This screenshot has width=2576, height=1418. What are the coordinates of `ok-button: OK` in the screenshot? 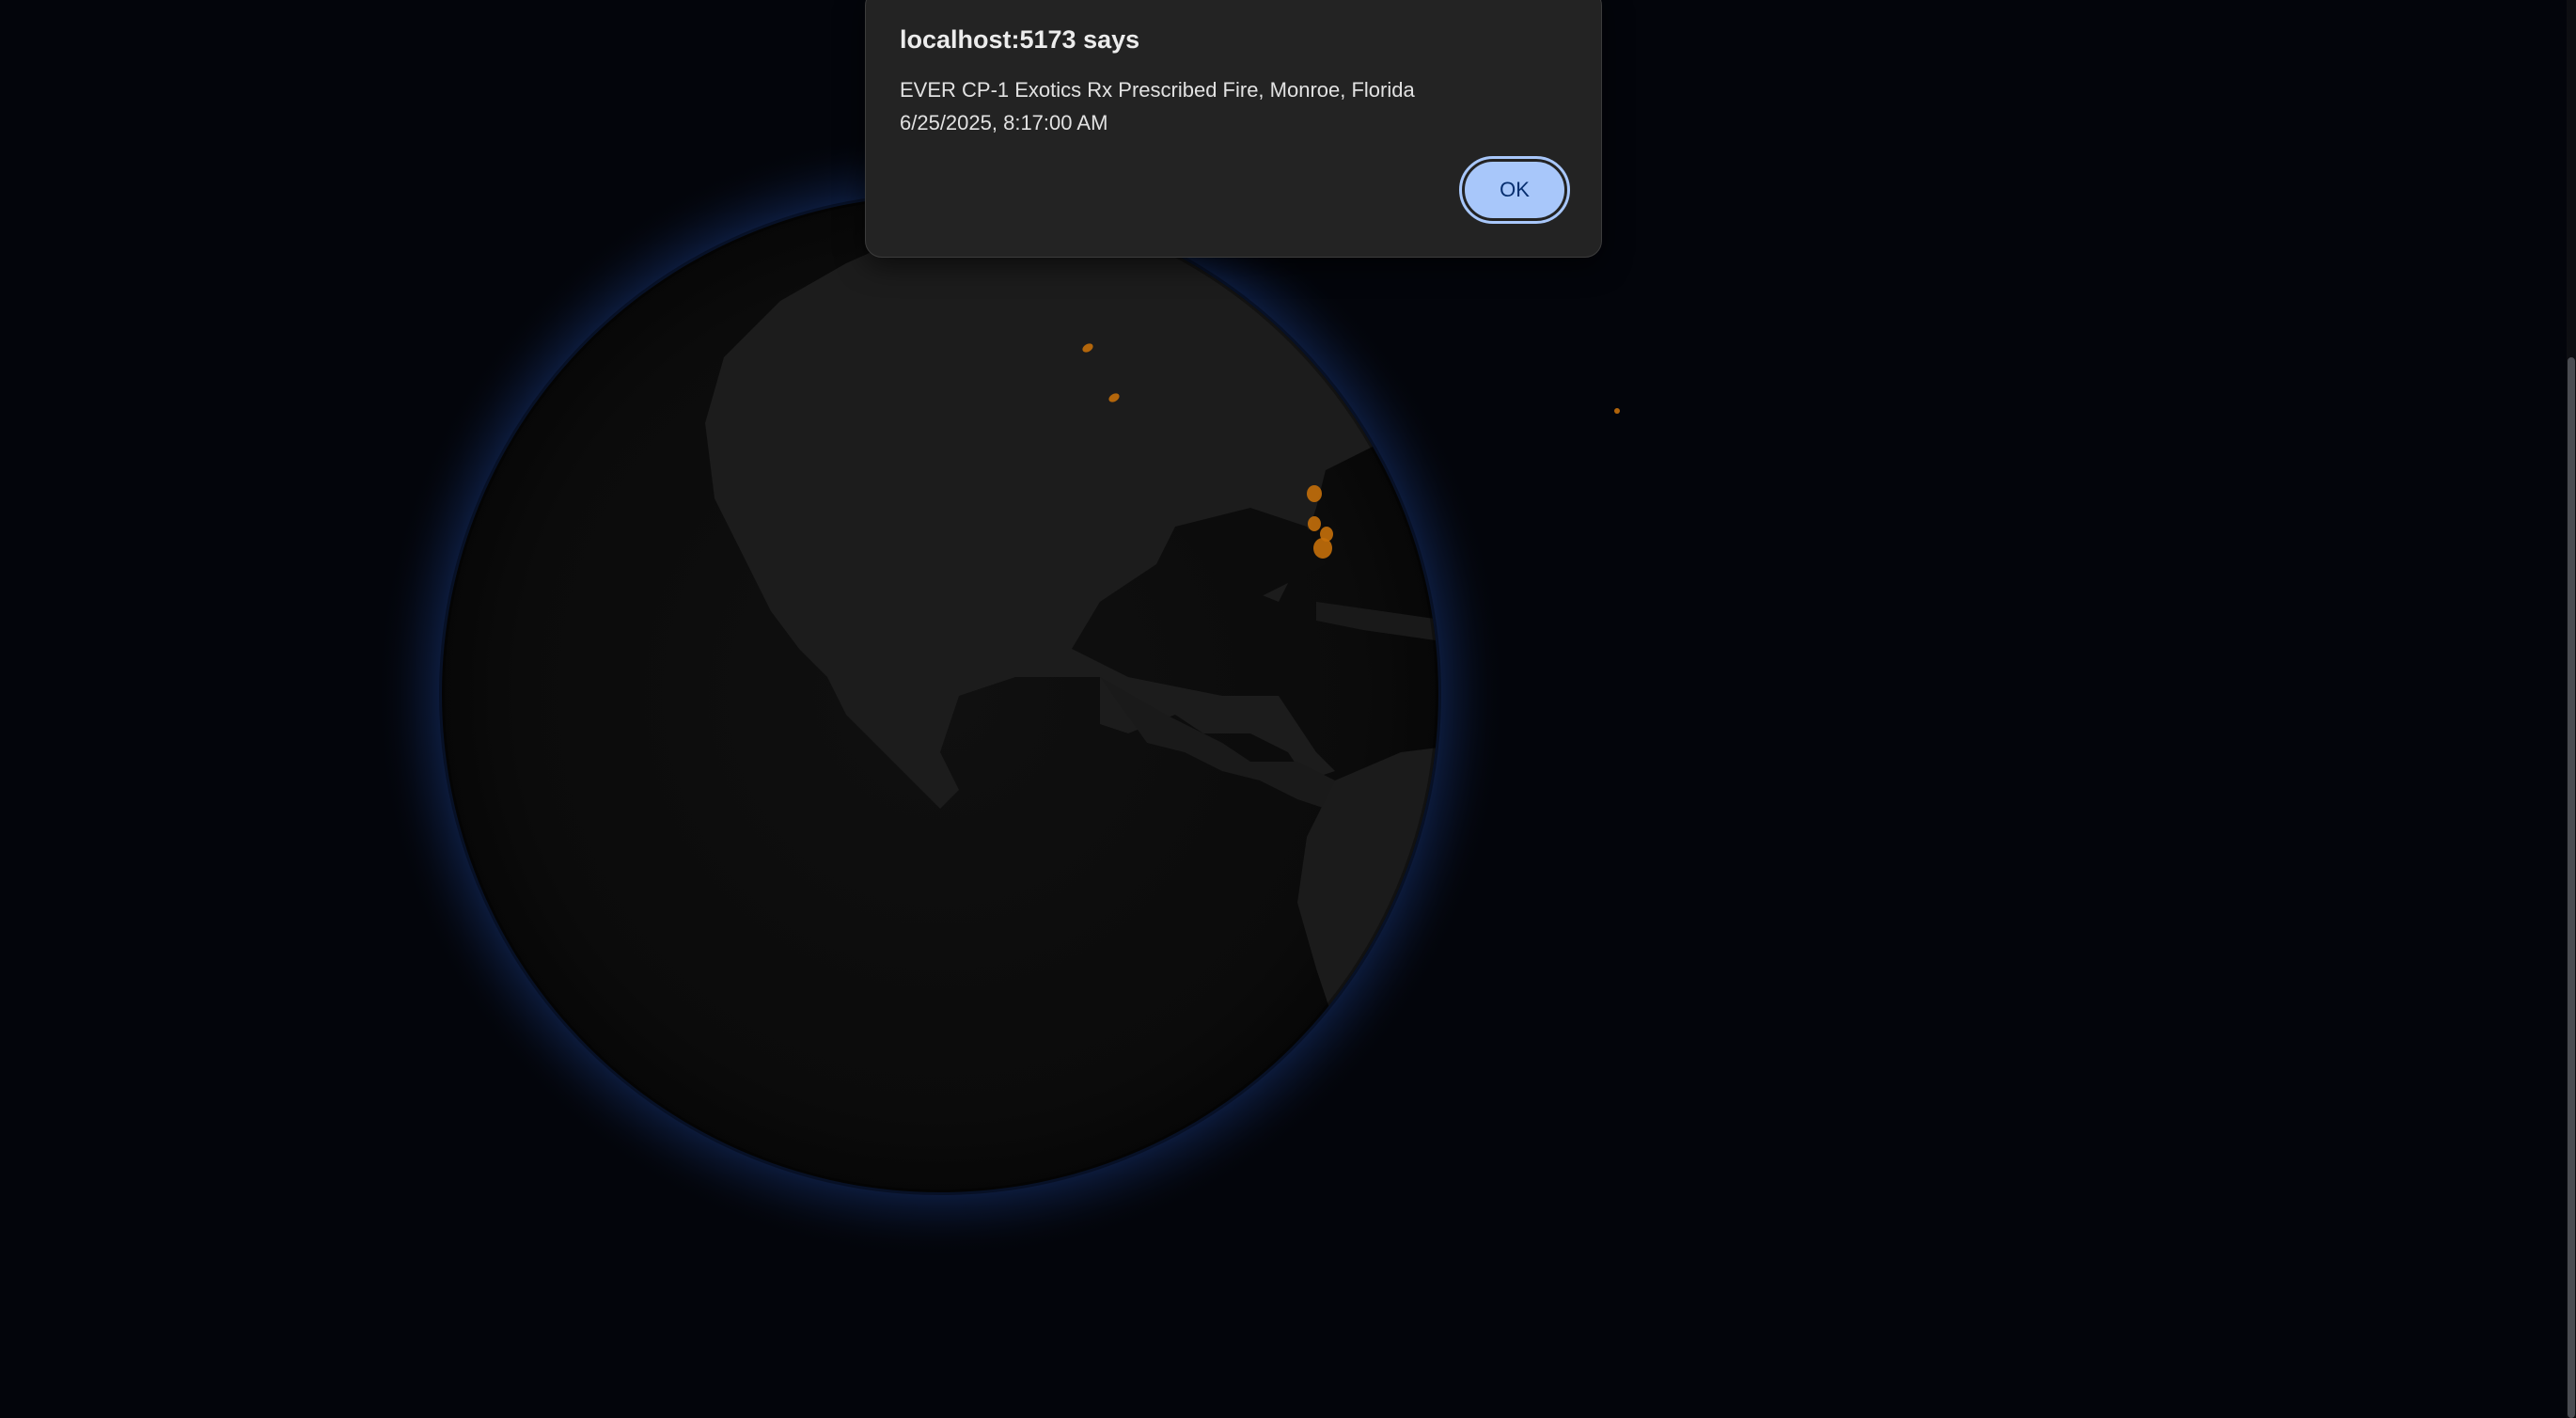 It's located at (1515, 190).